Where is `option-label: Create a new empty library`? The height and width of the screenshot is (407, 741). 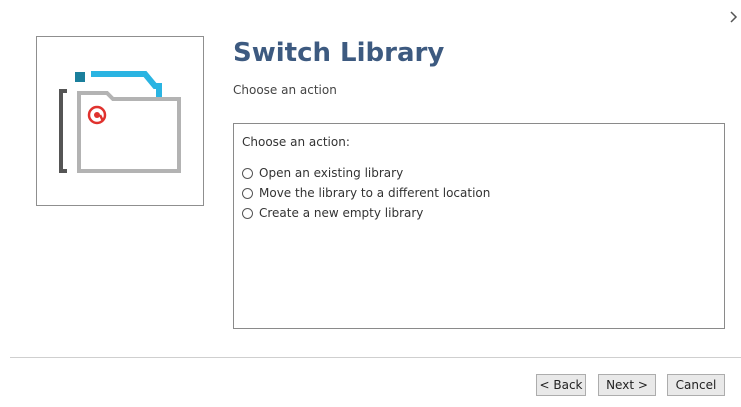
option-label: Create a new empty library is located at coordinates (341, 213).